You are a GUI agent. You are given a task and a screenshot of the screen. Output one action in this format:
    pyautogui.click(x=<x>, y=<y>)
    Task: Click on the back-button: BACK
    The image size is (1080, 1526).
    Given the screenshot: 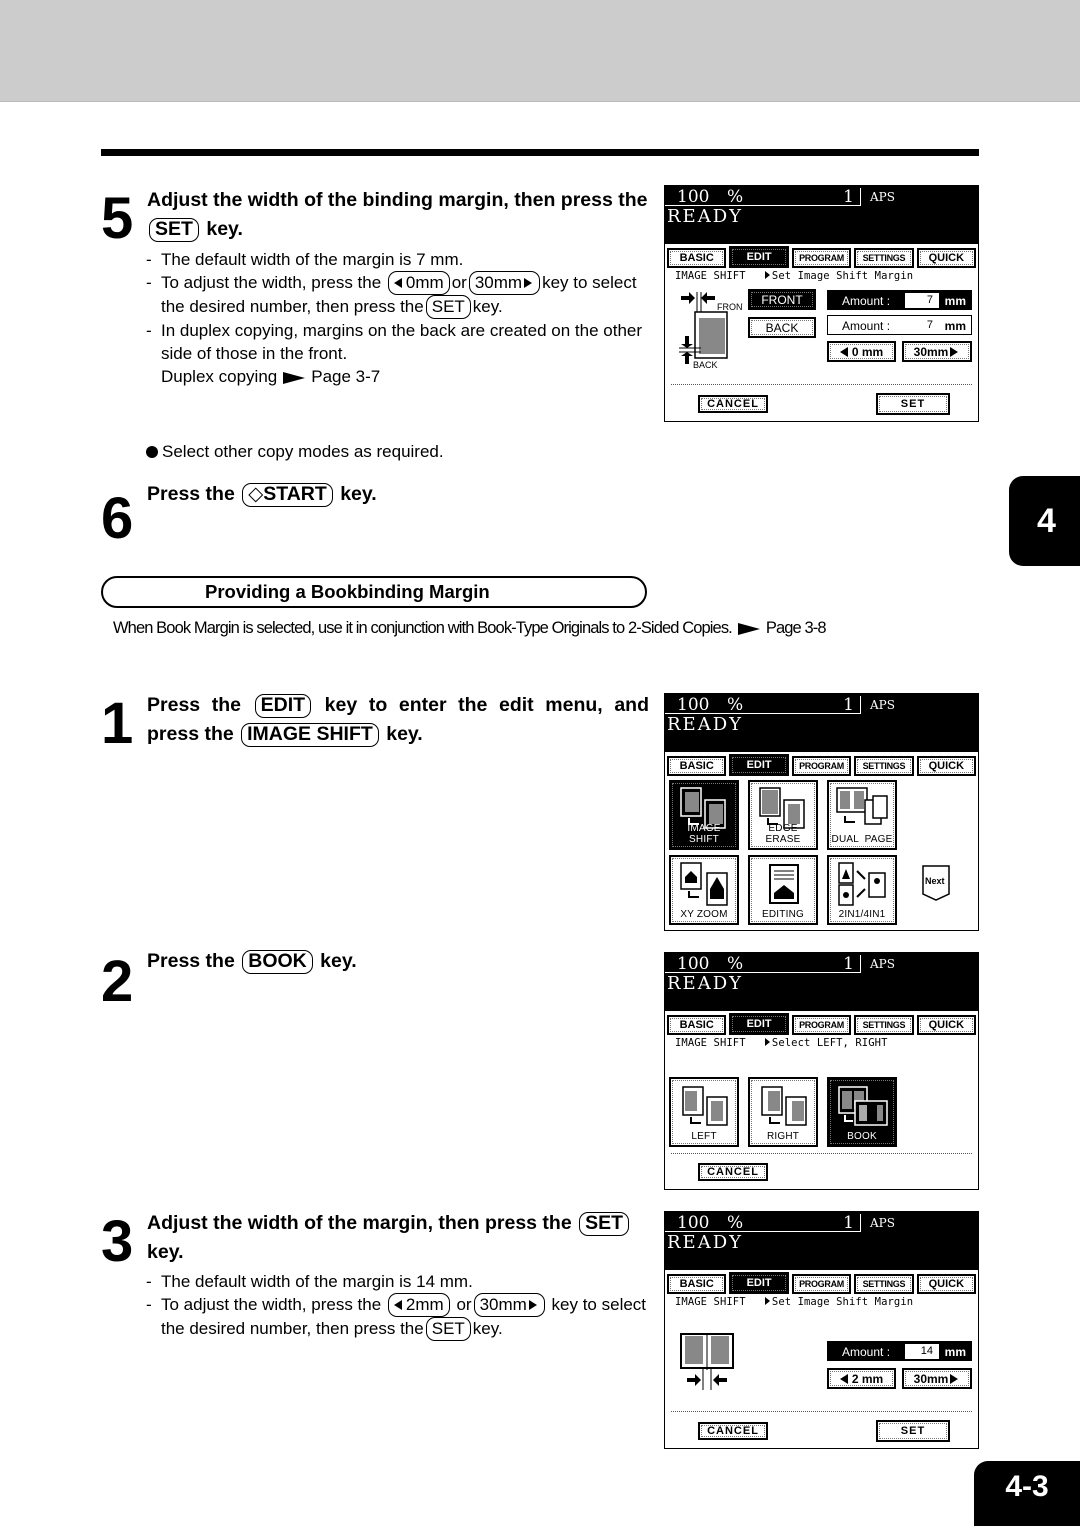 What is the action you would take?
    pyautogui.click(x=782, y=327)
    